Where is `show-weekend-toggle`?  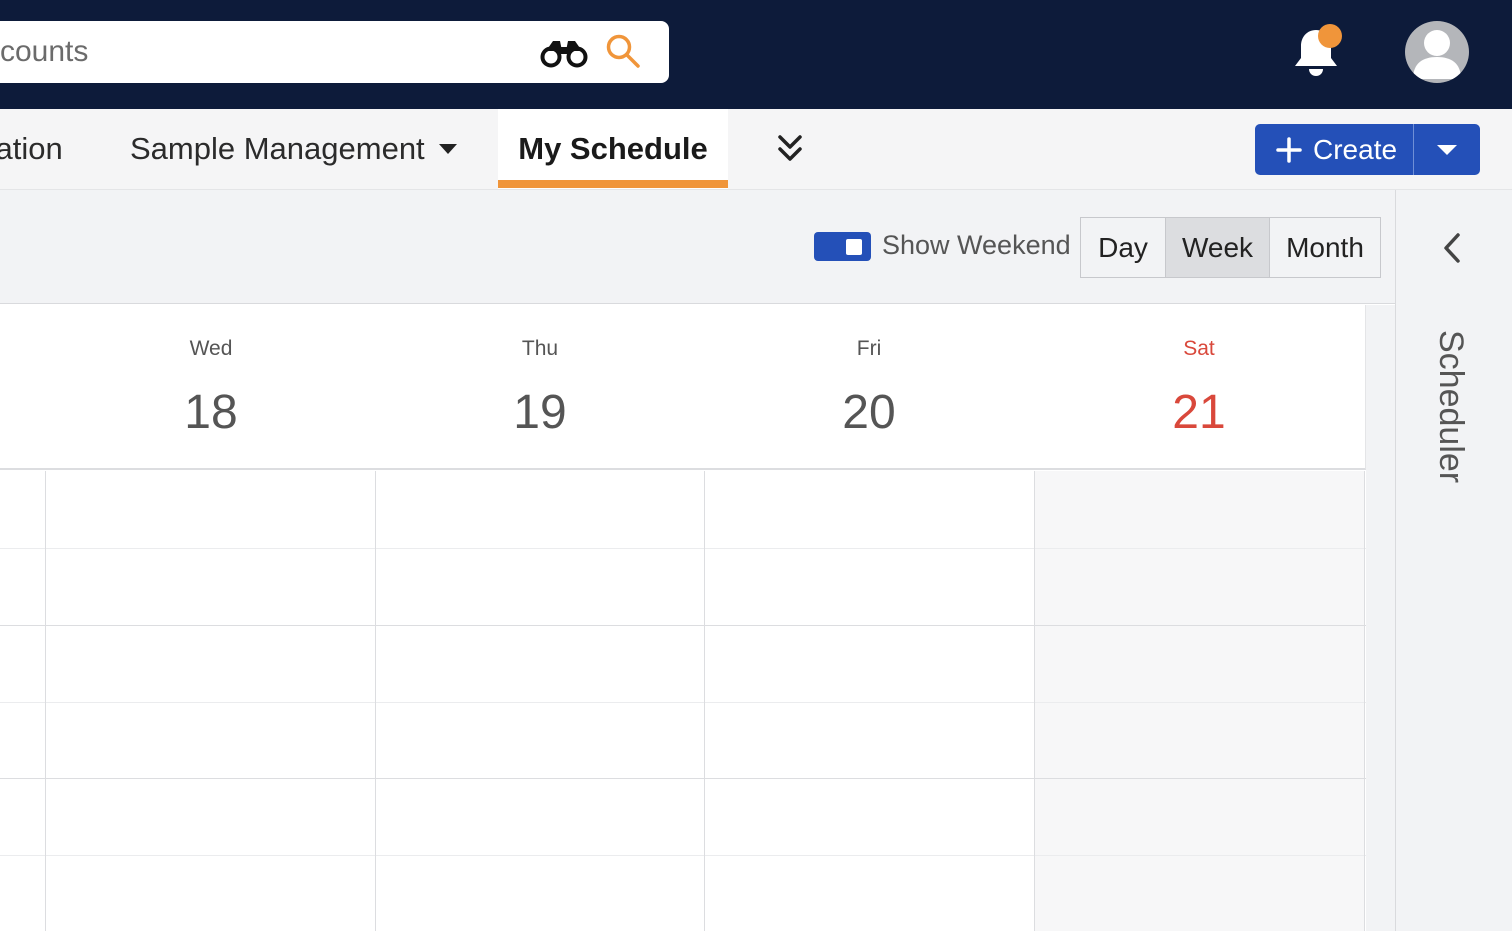 show-weekend-toggle is located at coordinates (842, 246).